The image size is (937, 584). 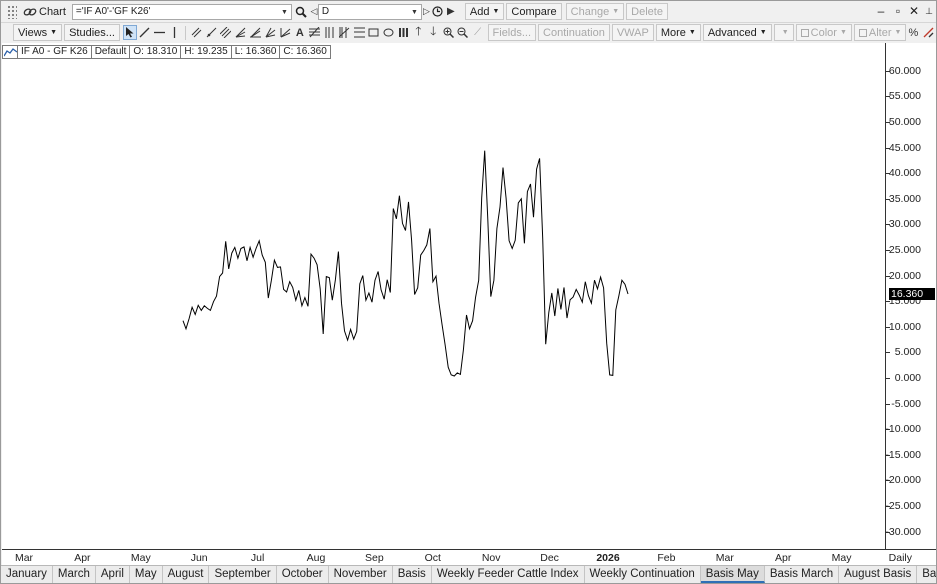 What do you see at coordinates (196, 32) in the screenshot?
I see `parallel-lines-icon` at bounding box center [196, 32].